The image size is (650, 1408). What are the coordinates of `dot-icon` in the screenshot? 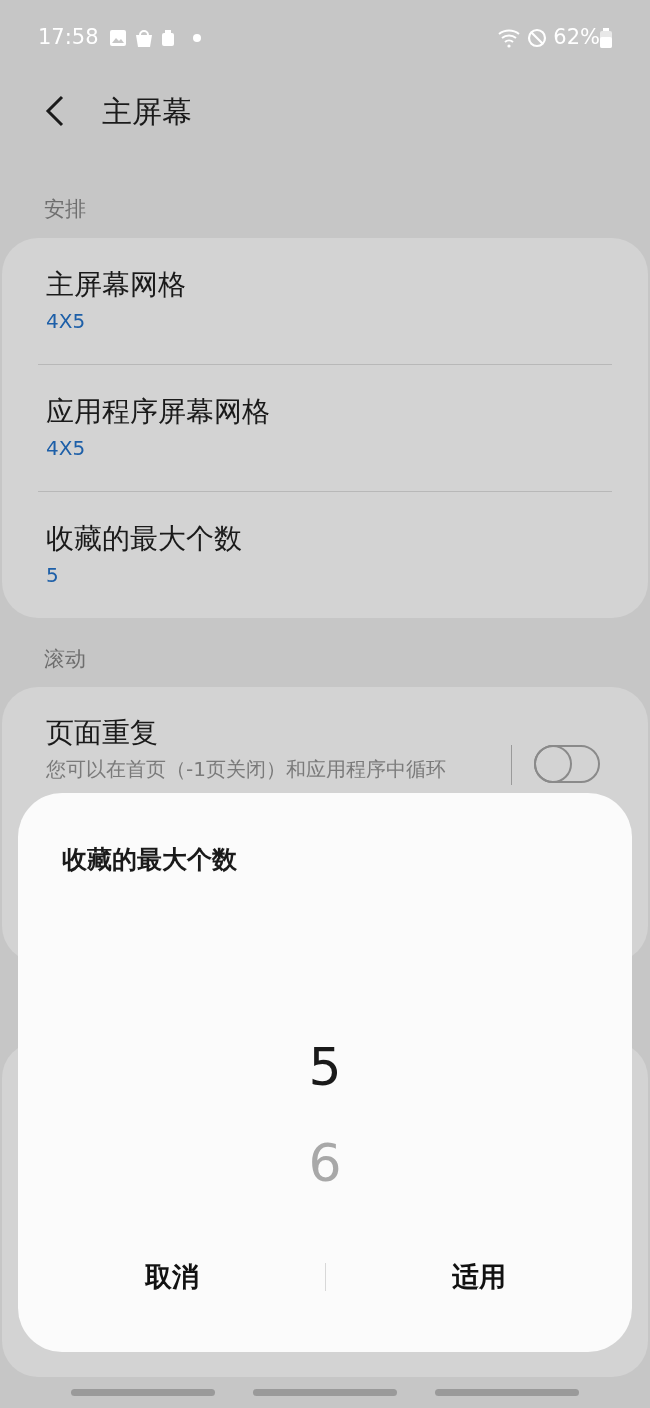 It's located at (196, 38).